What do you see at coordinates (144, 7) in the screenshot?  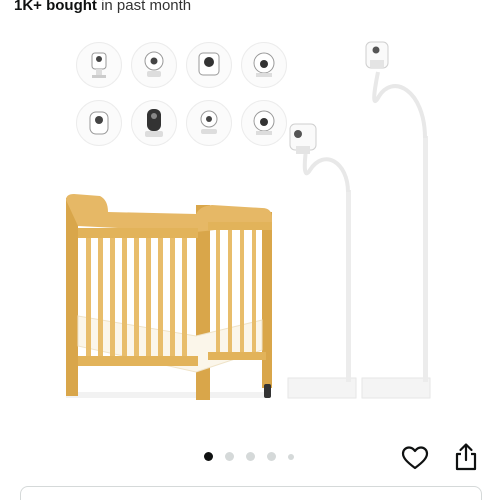 I see `bought-period: in past month` at bounding box center [144, 7].